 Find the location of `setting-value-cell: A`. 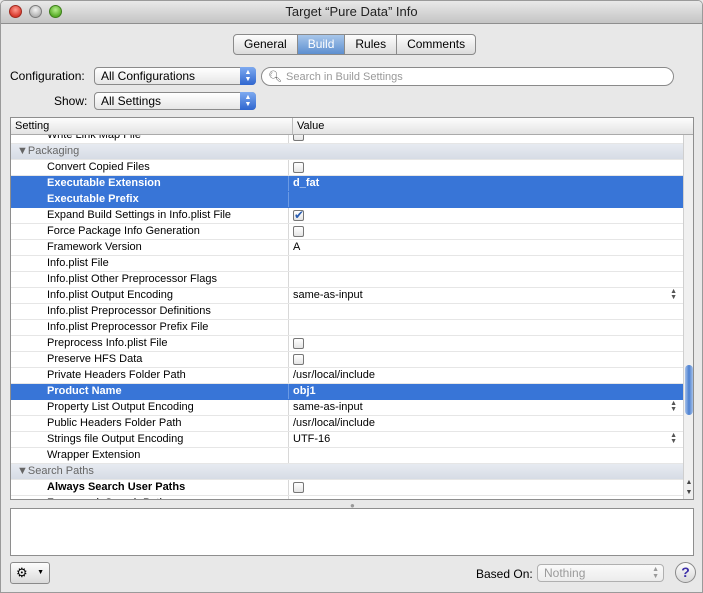

setting-value-cell: A is located at coordinates (485, 247).